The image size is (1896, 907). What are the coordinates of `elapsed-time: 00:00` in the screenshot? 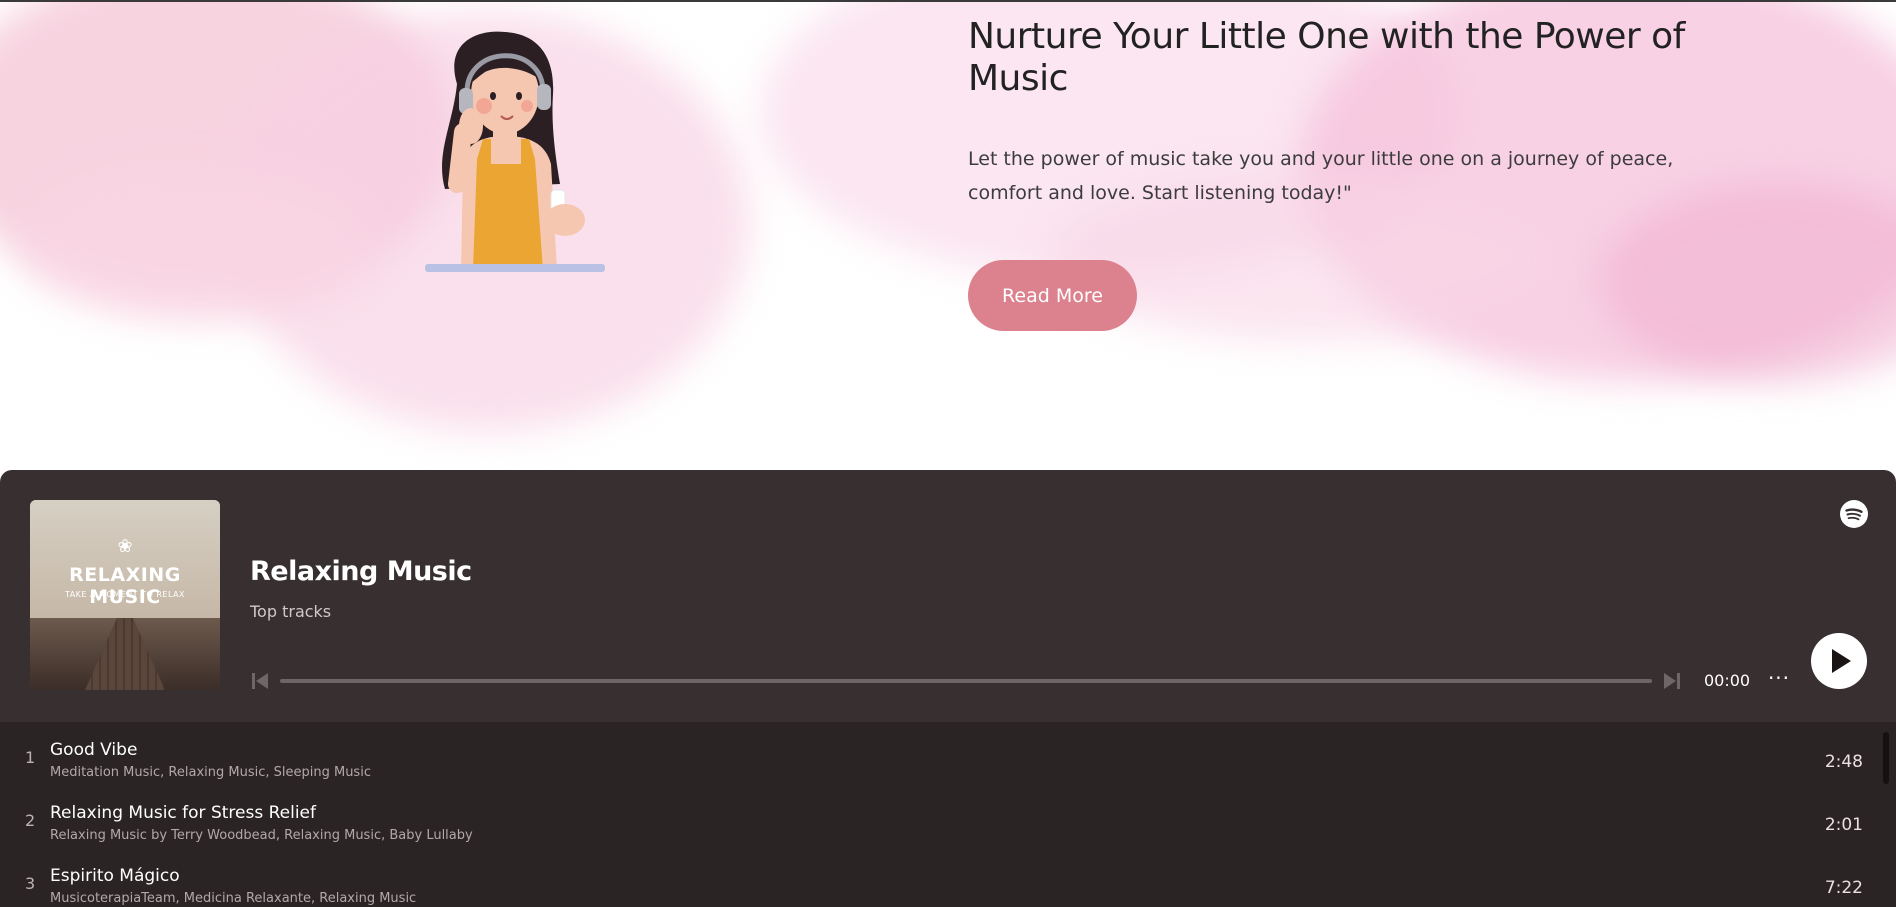 It's located at (1727, 680).